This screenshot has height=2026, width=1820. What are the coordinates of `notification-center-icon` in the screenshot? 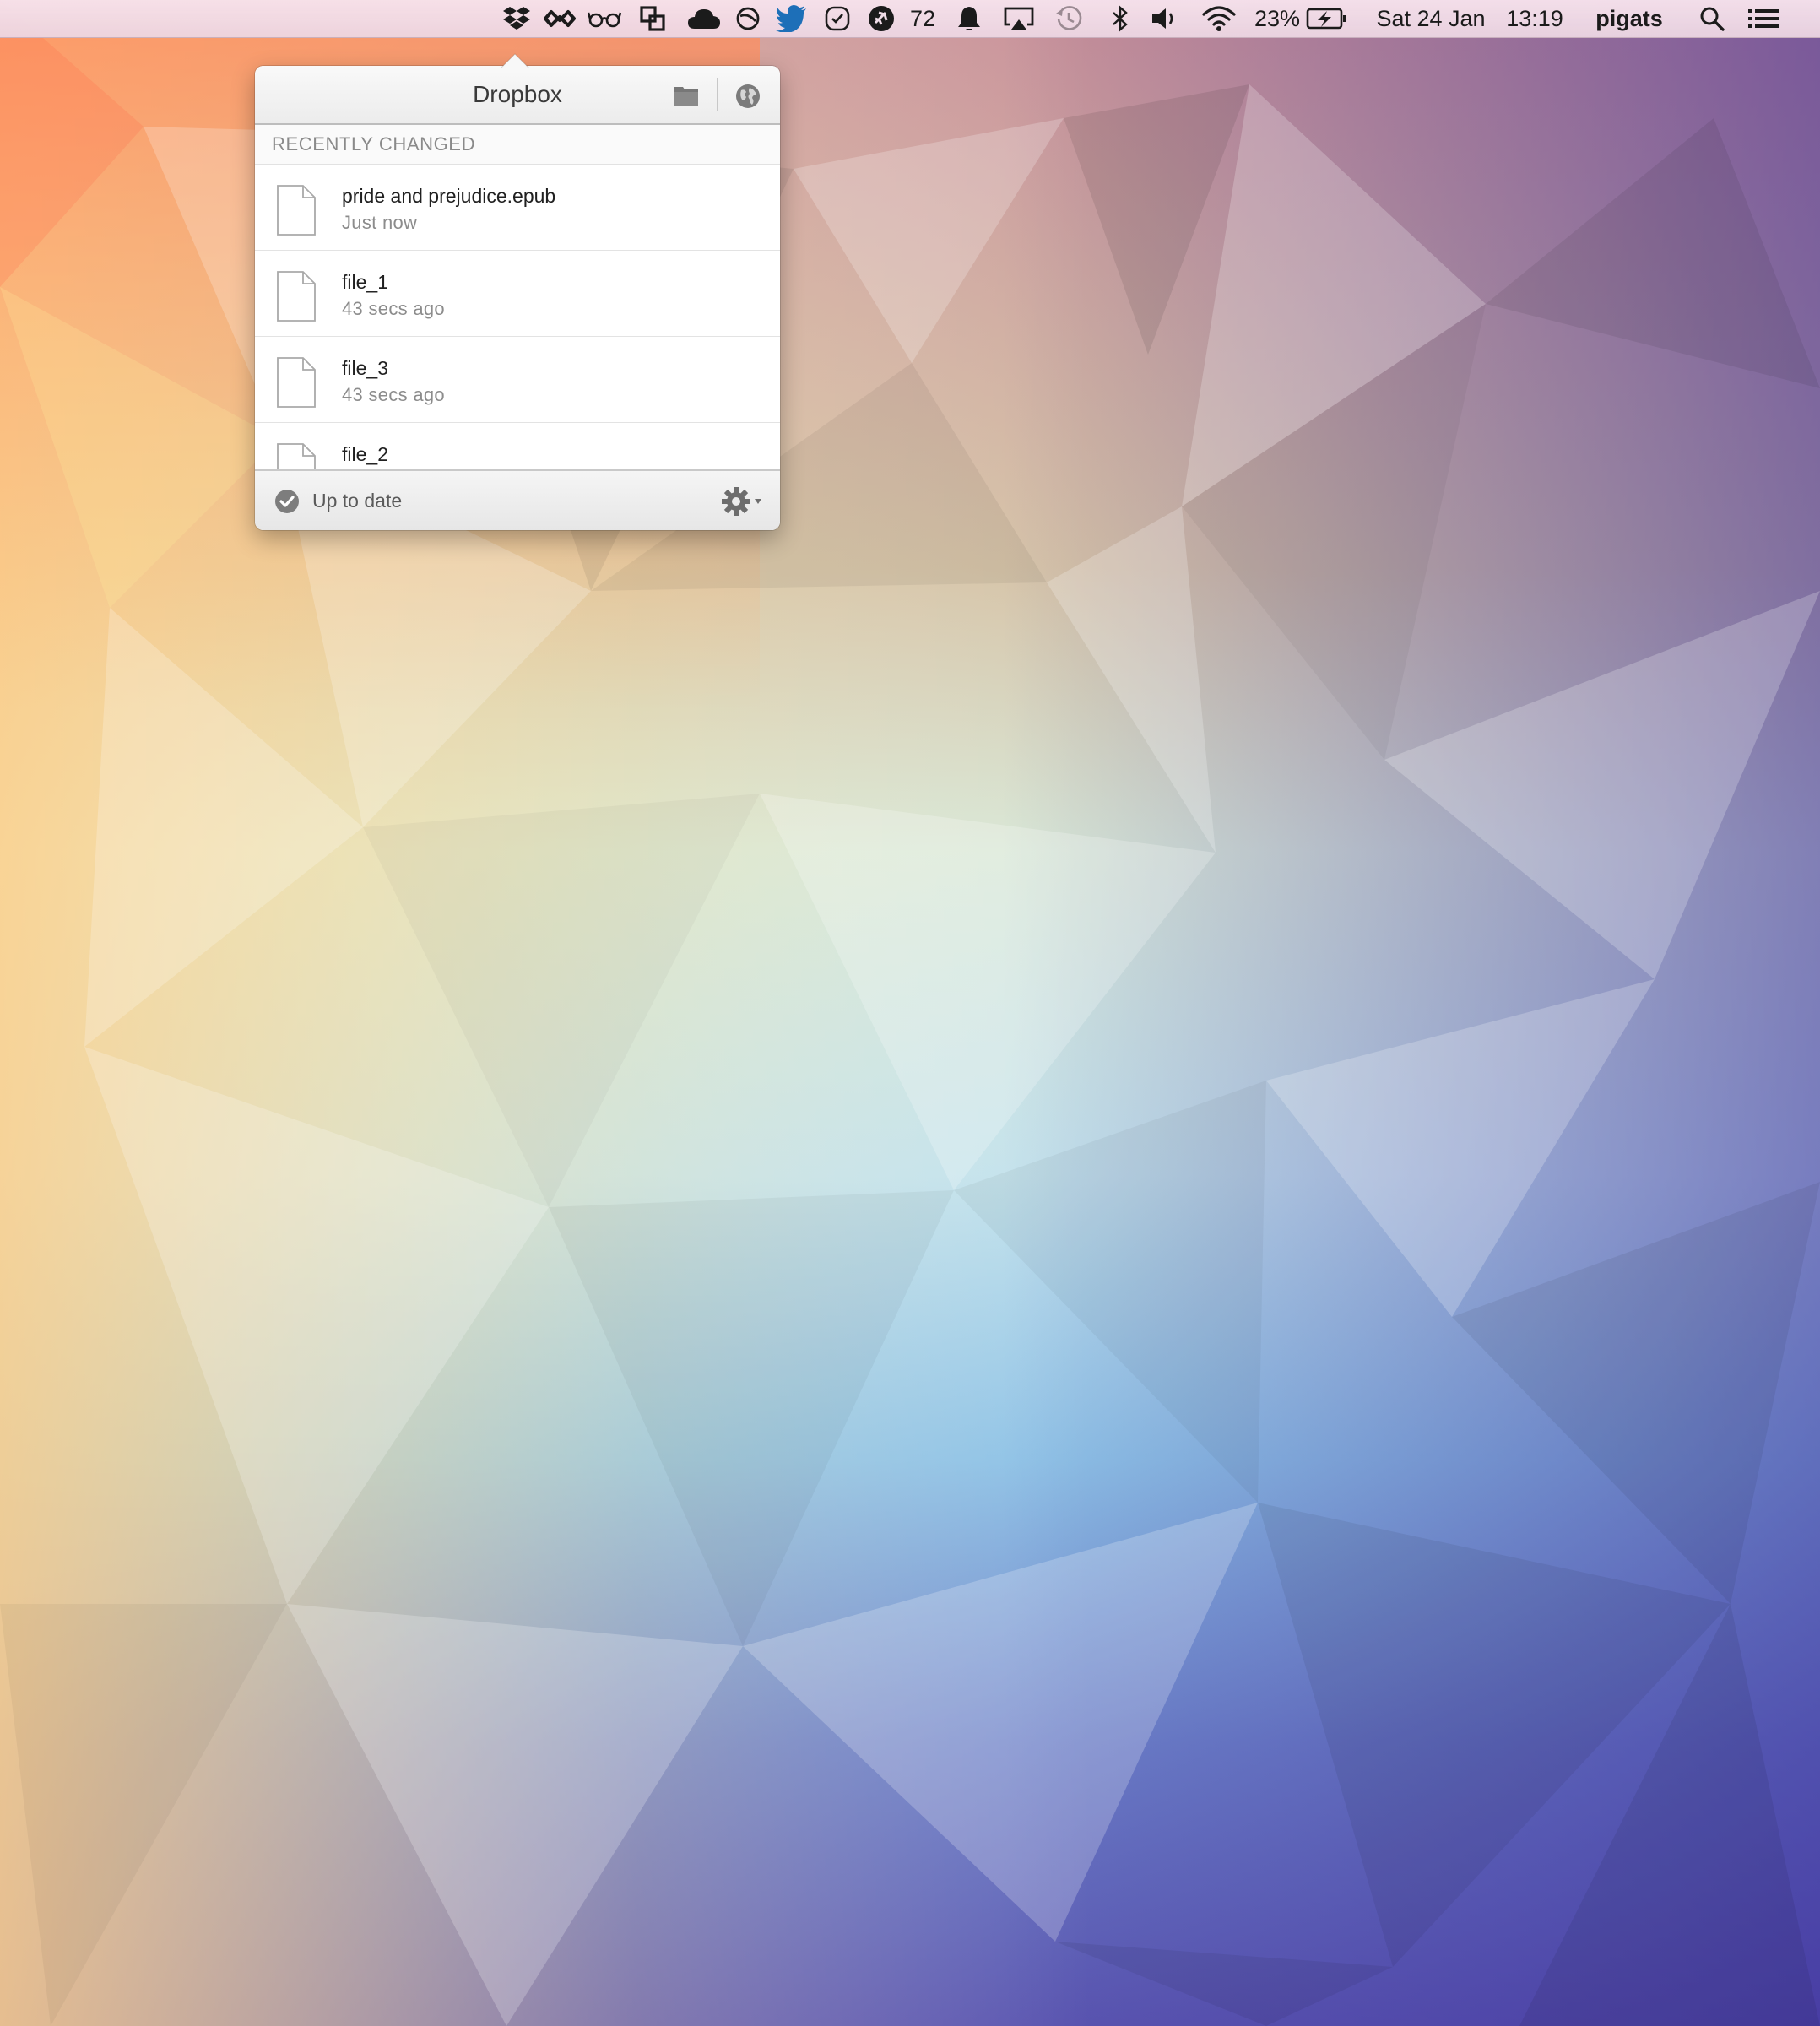 It's located at (1763, 18).